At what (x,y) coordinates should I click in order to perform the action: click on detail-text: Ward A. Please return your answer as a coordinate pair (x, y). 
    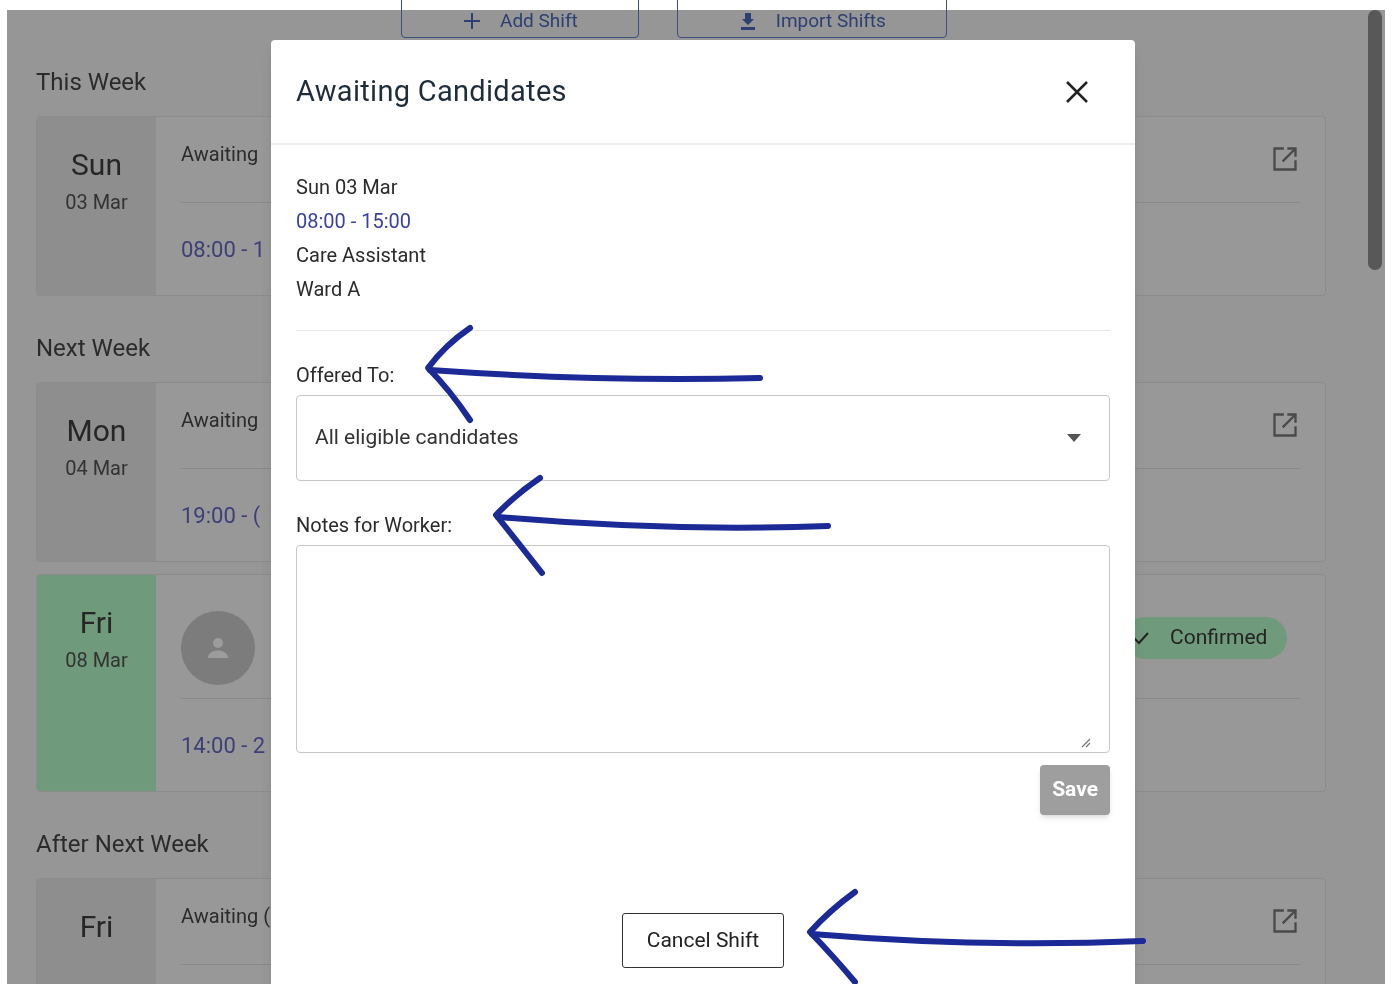
    Looking at the image, I should click on (329, 289).